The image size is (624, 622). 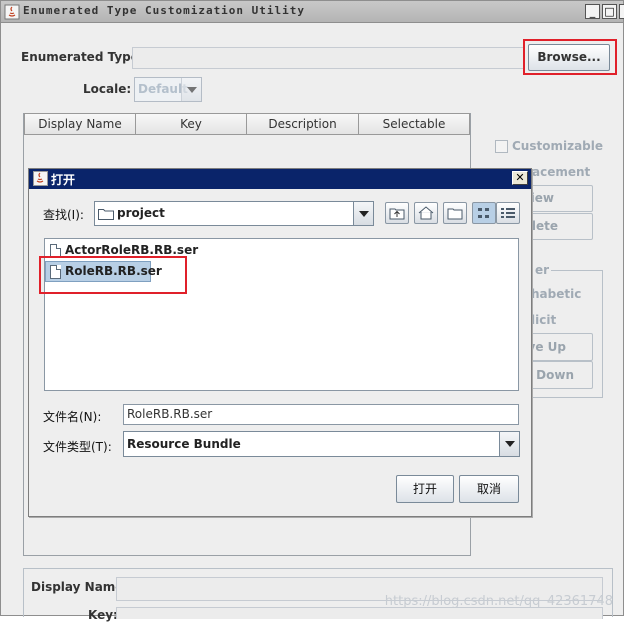 What do you see at coordinates (280, 179) in the screenshot?
I see `dialog-titlebar: 打开 ✕` at bounding box center [280, 179].